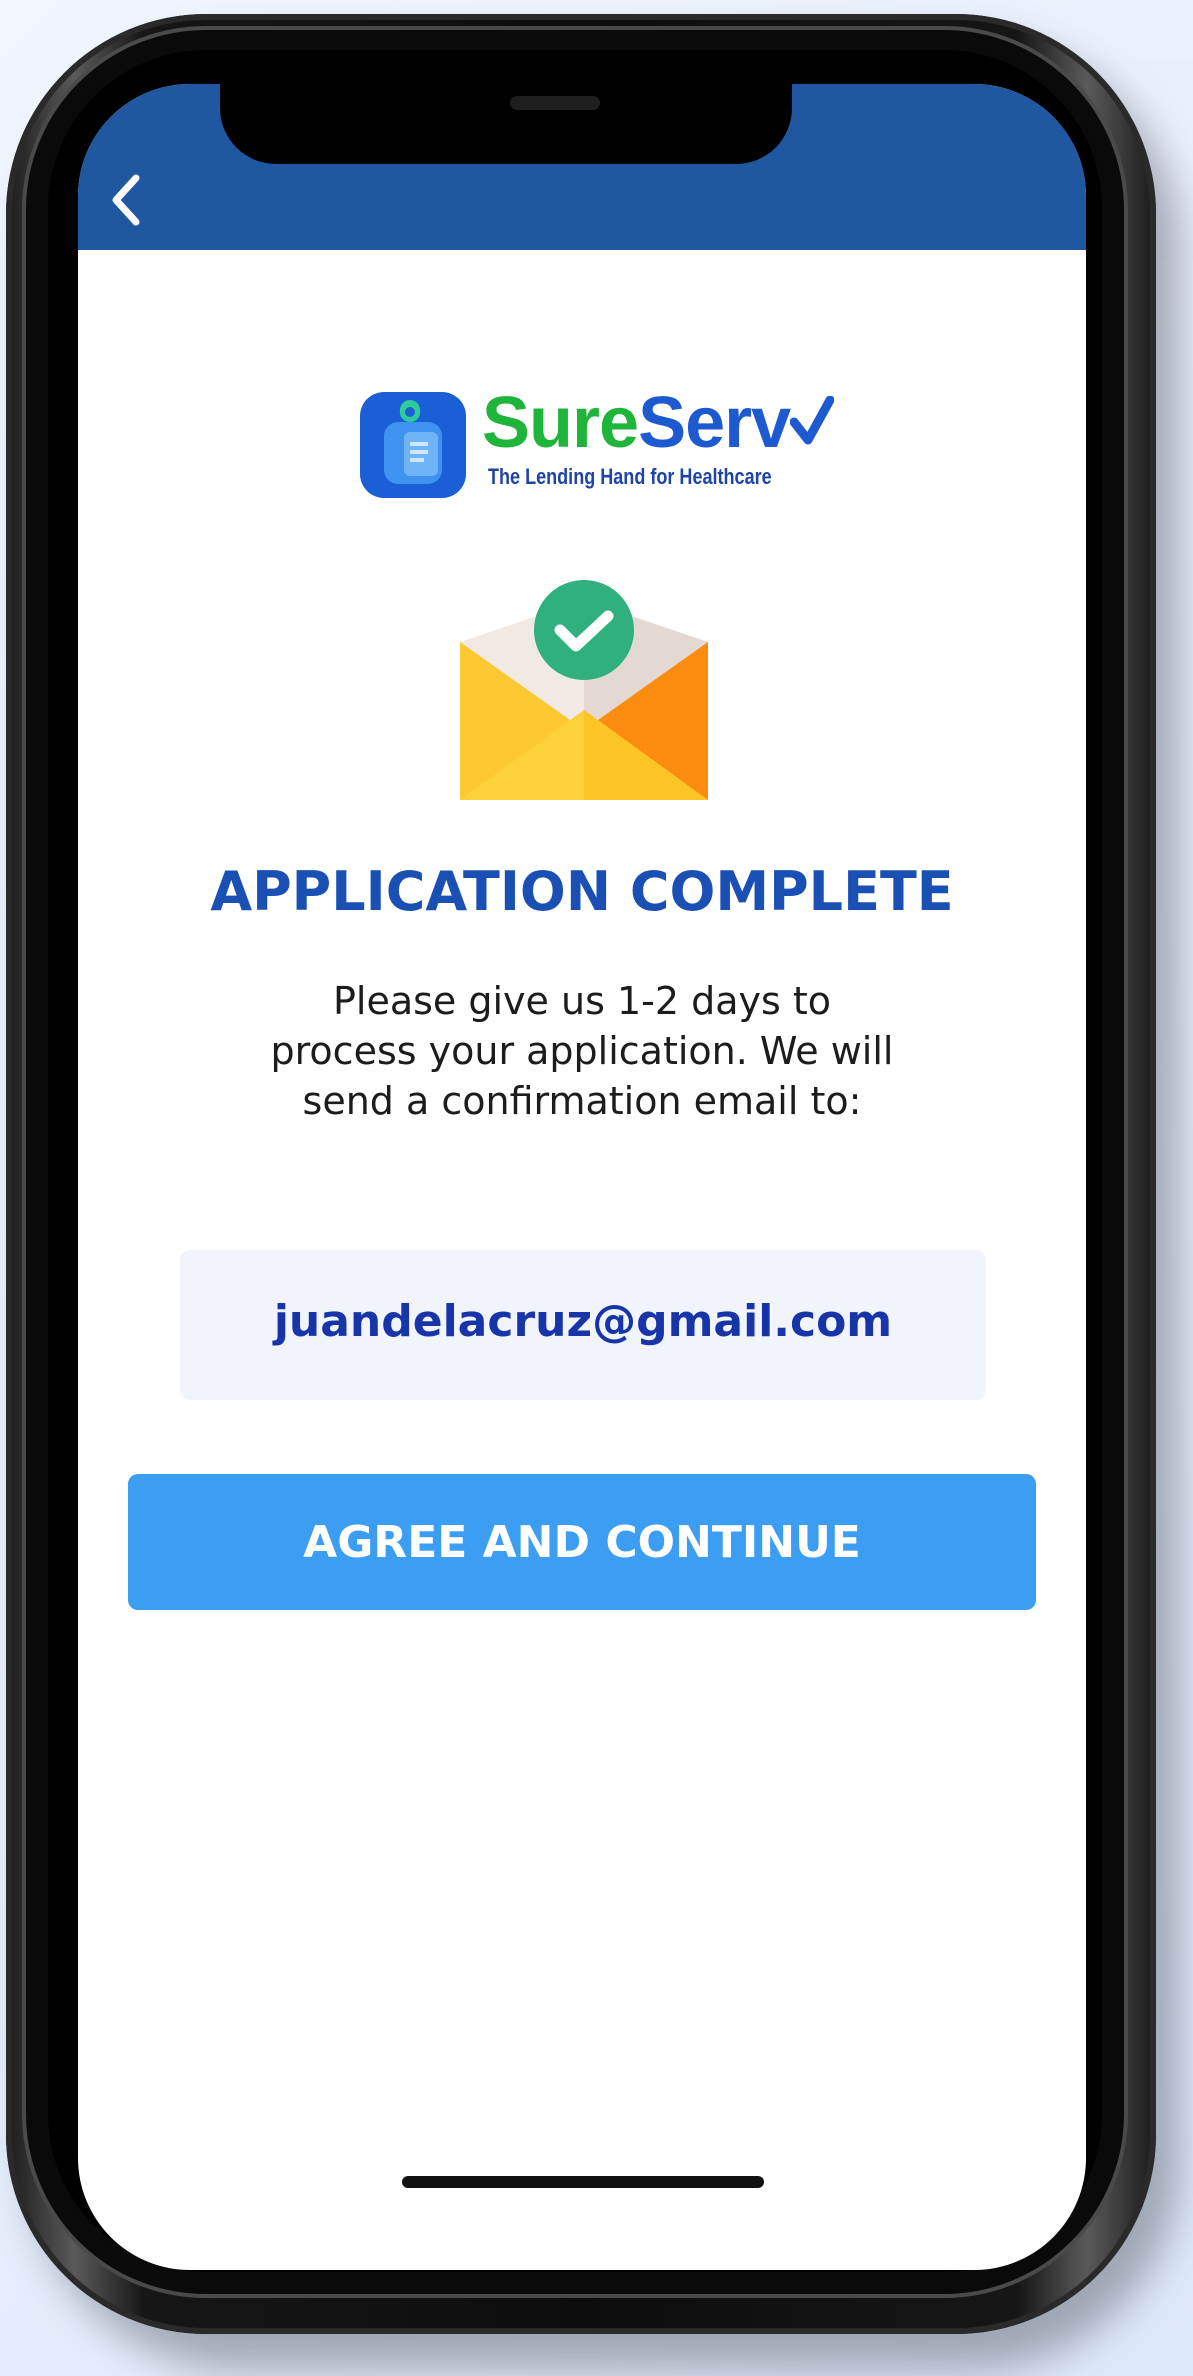 The height and width of the screenshot is (2376, 1193). I want to click on email-address: juandelacruz@gmail.com, so click(583, 1321).